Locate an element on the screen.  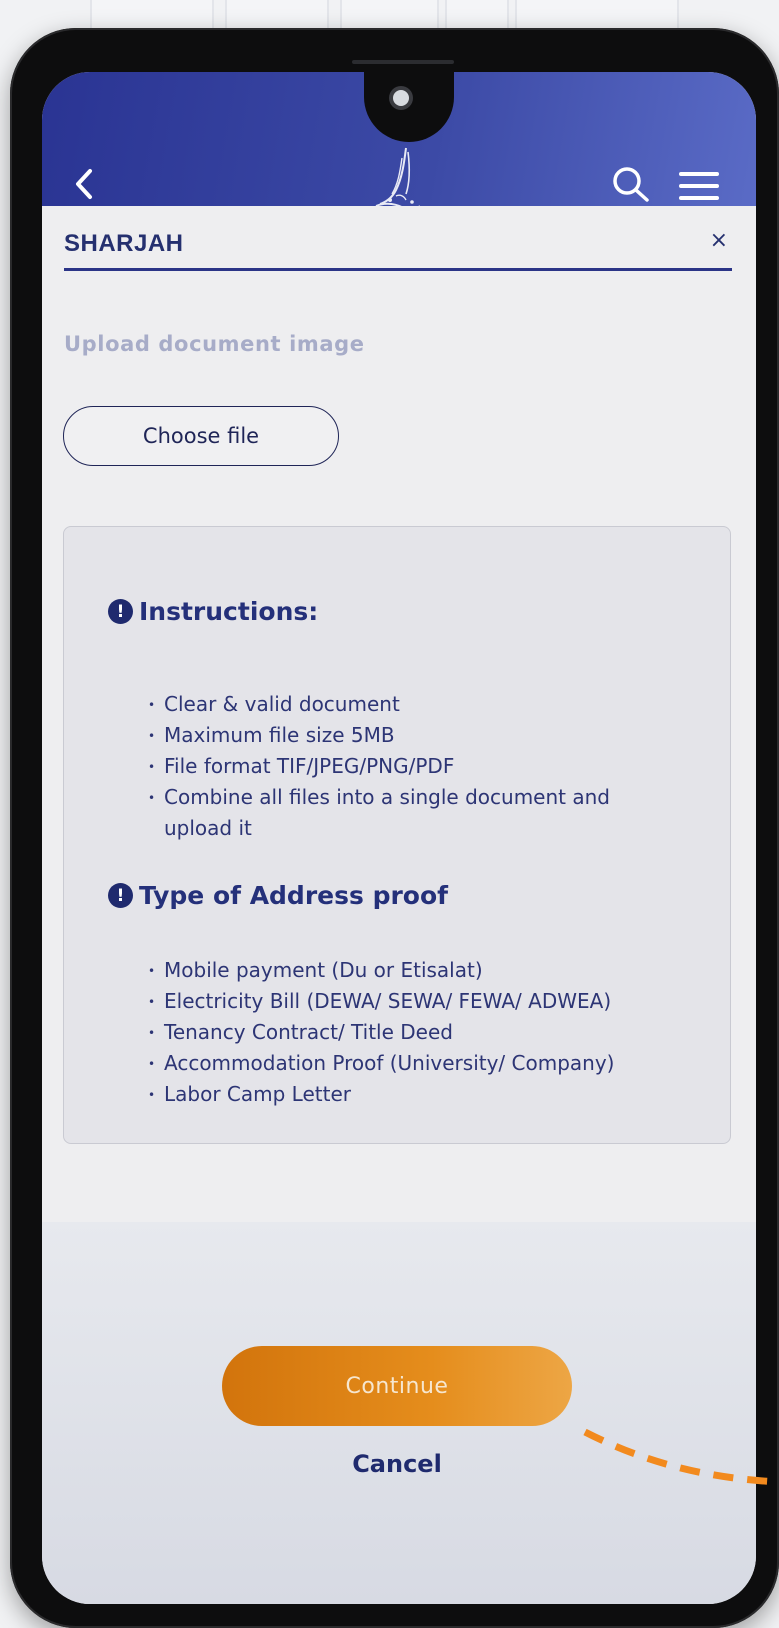
chevron-left-icon is located at coordinates (84, 184).